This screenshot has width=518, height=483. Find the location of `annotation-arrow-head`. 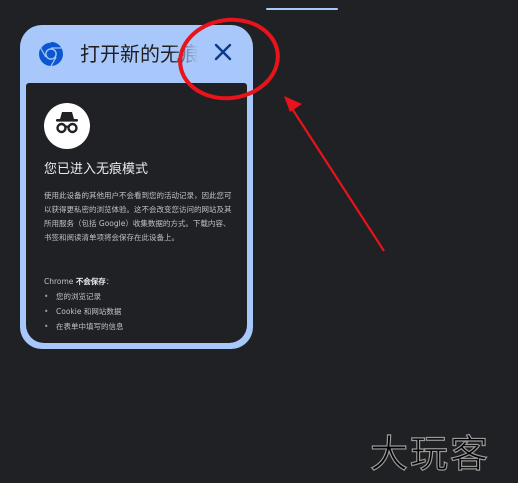

annotation-arrow-head is located at coordinates (293, 104).